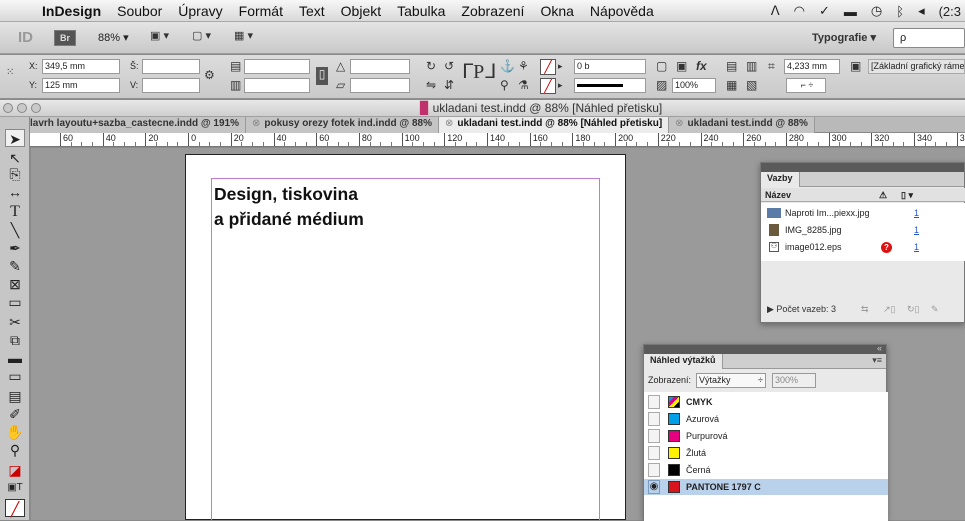 Image resolution: width=965 pixels, height=521 pixels. What do you see at coordinates (863, 230) in the screenshot?
I see `list-item: IMG_8285.jpg 1` at bounding box center [863, 230].